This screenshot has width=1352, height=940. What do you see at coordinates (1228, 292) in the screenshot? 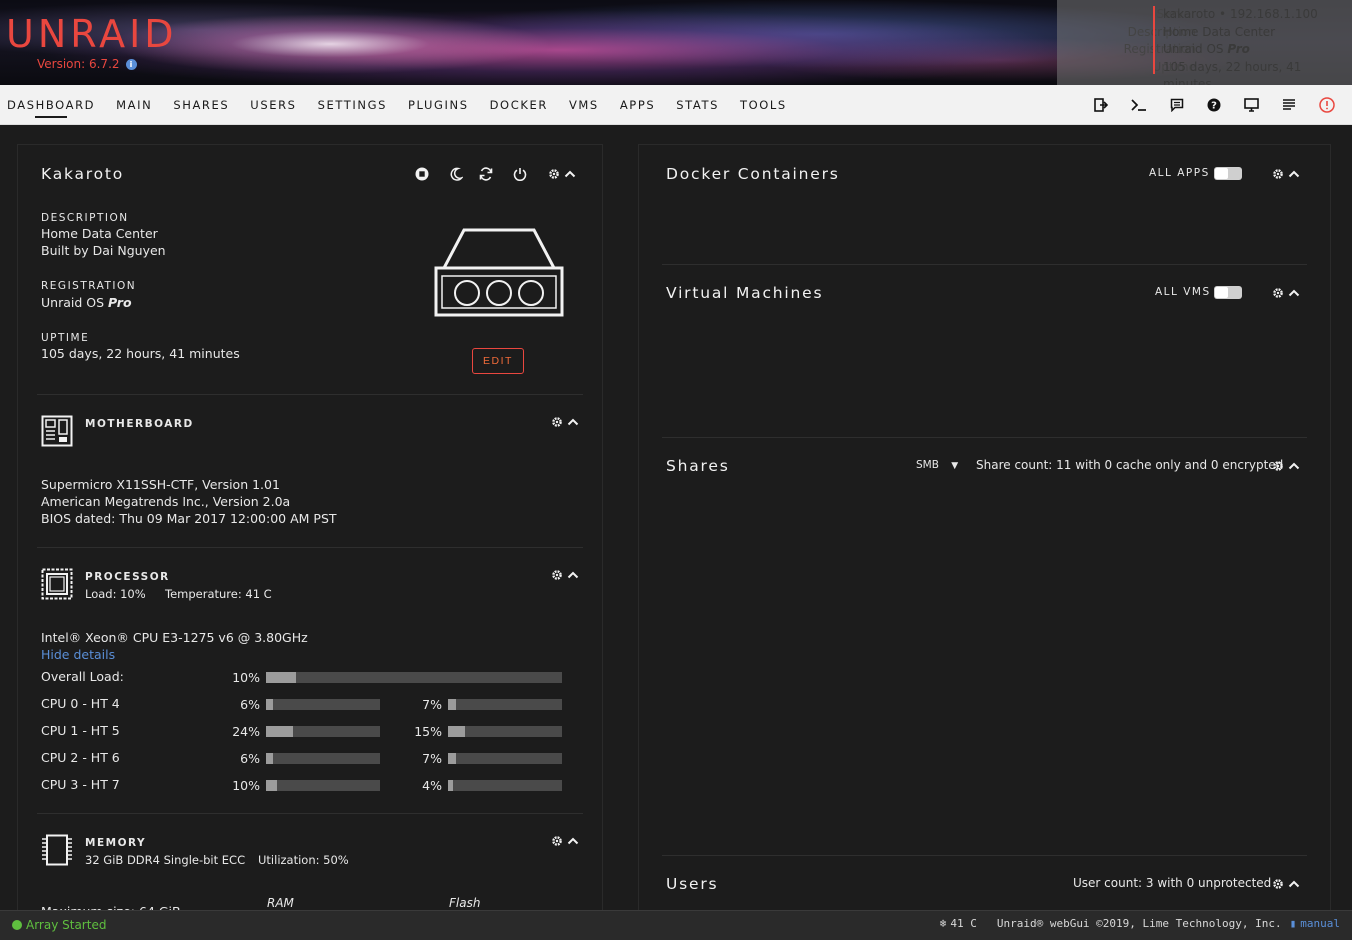
I see `all-vms-toggle` at bounding box center [1228, 292].